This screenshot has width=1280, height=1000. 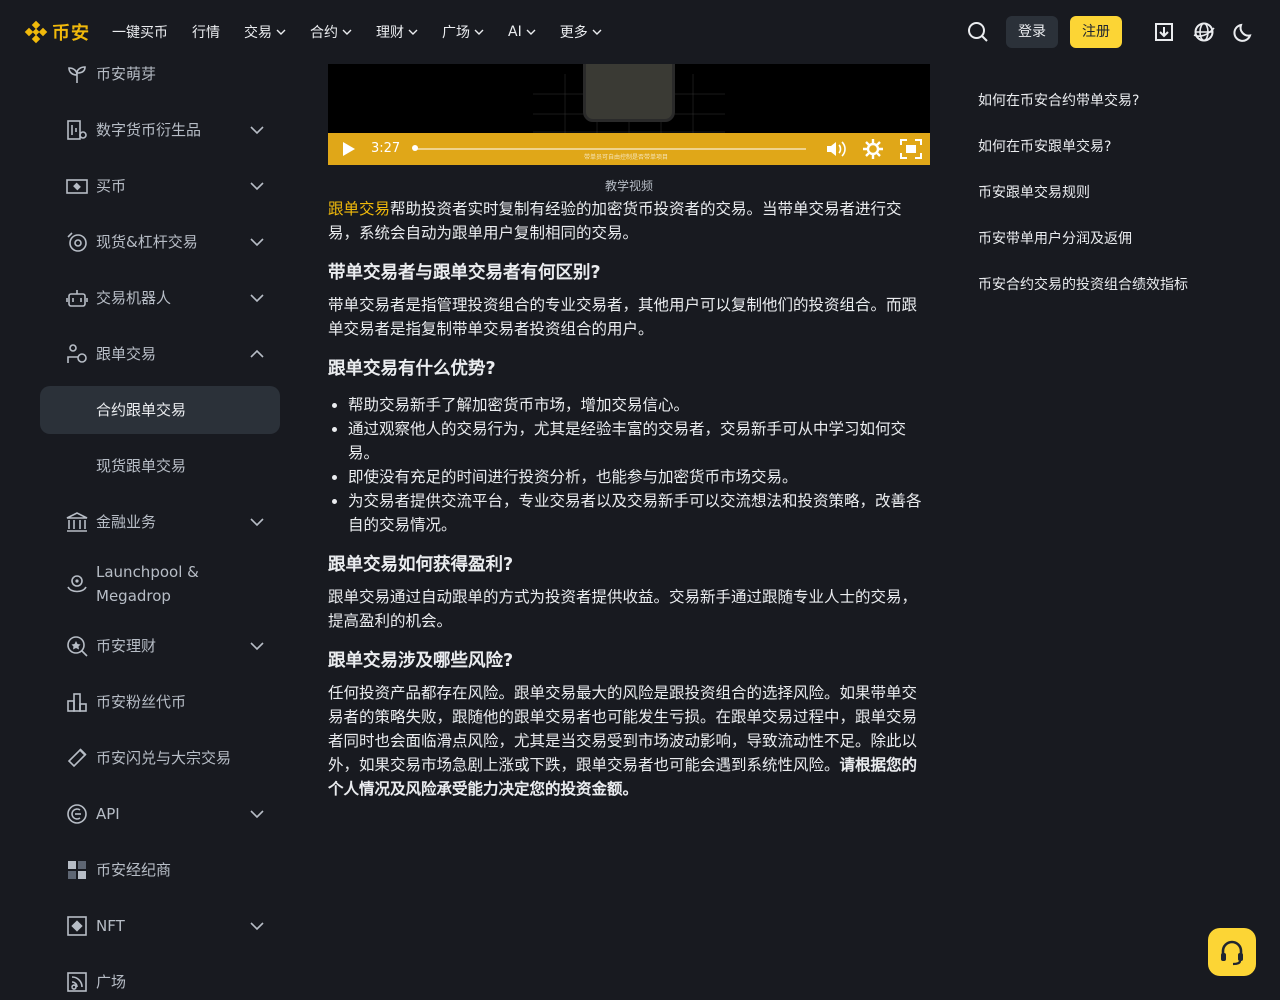 I want to click on toc-link: 币安带单用户分润及返佣, so click(x=1108, y=239).